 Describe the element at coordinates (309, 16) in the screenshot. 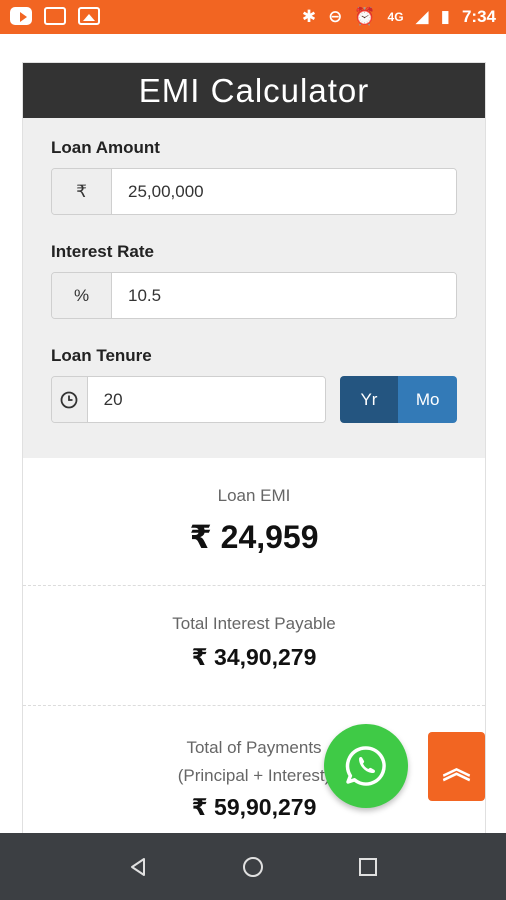

I see `bluetooth-icon: ✱` at that location.